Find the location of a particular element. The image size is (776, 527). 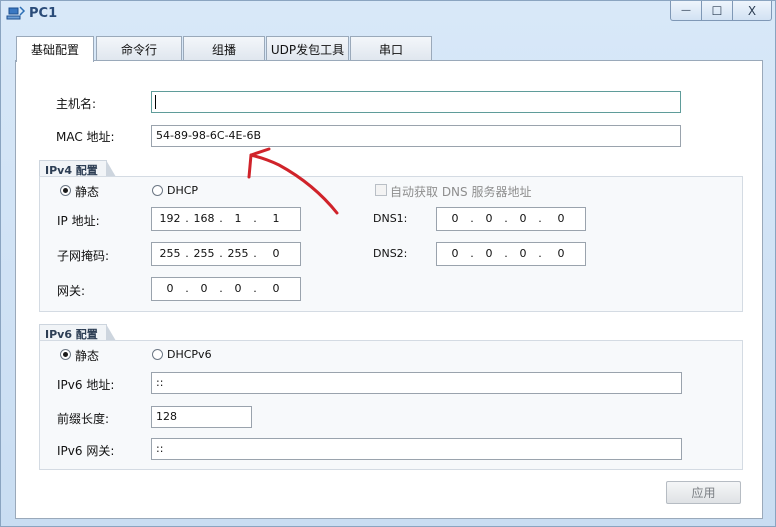

mask-octet: 0 is located at coordinates (276, 253).